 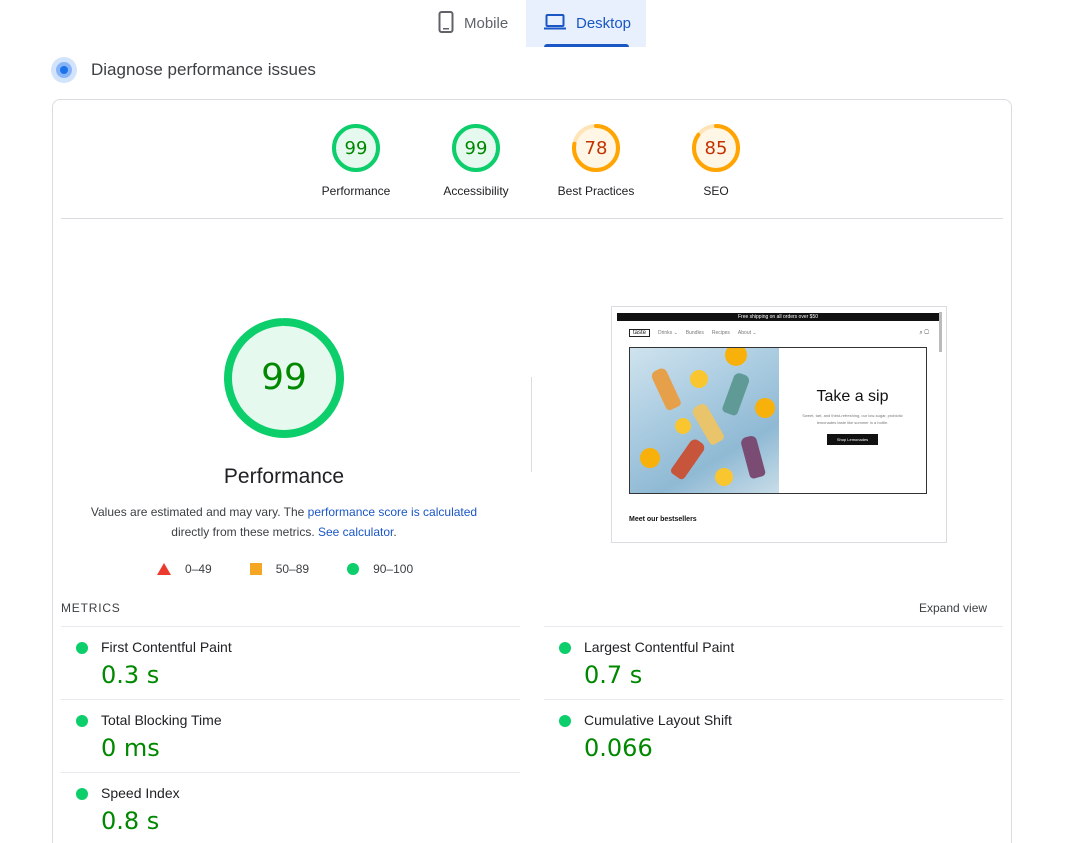 I want to click on screenshot-shop-button: Shop Lemonades, so click(x=852, y=439).